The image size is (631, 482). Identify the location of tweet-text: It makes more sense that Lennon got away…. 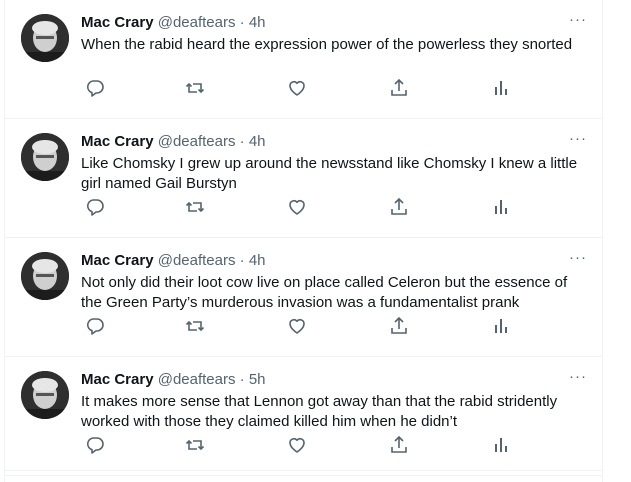
(319, 411).